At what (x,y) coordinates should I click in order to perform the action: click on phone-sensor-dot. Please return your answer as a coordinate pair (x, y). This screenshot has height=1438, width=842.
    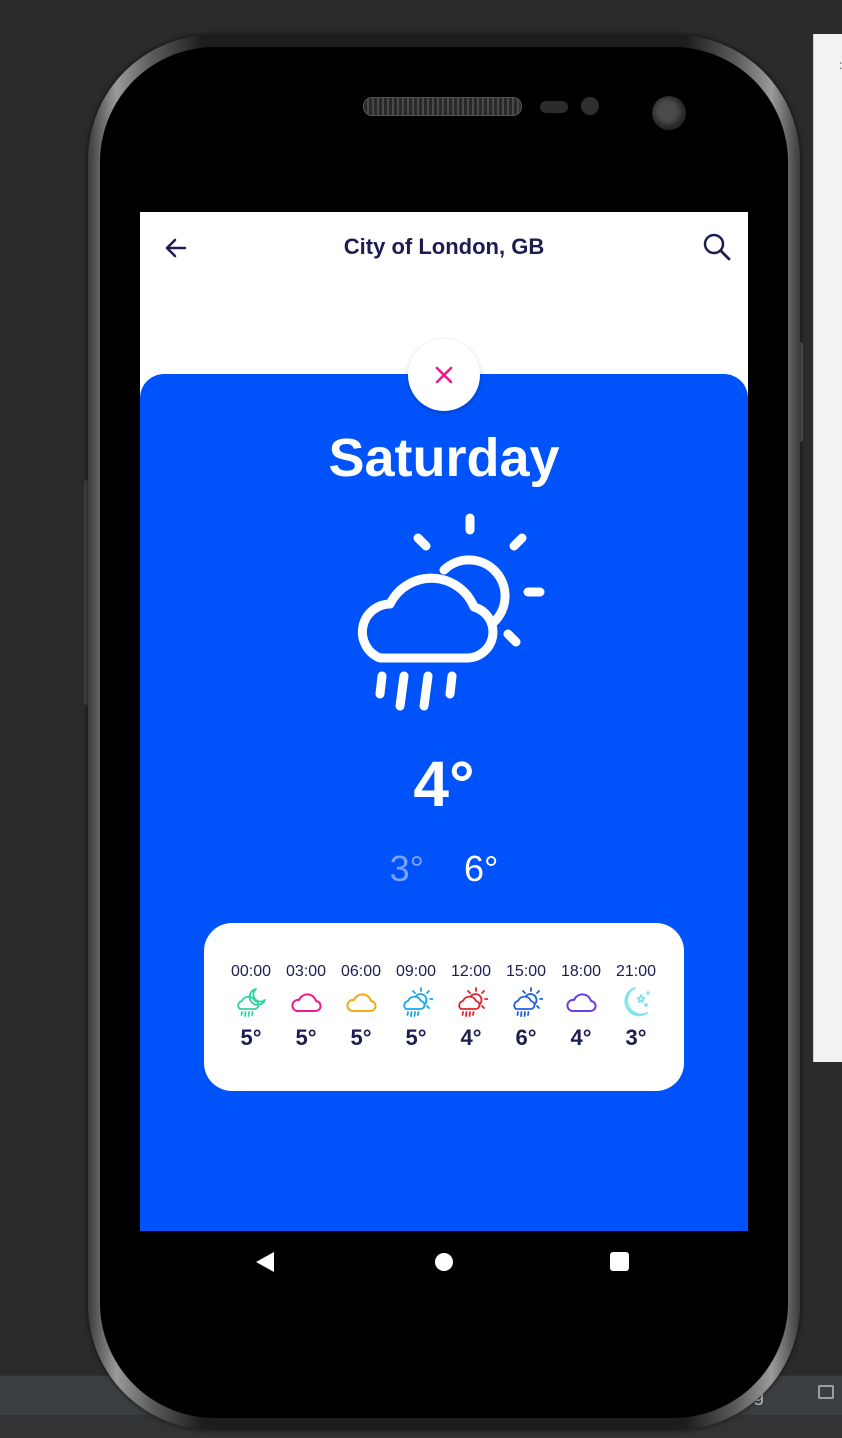
    Looking at the image, I should click on (590, 106).